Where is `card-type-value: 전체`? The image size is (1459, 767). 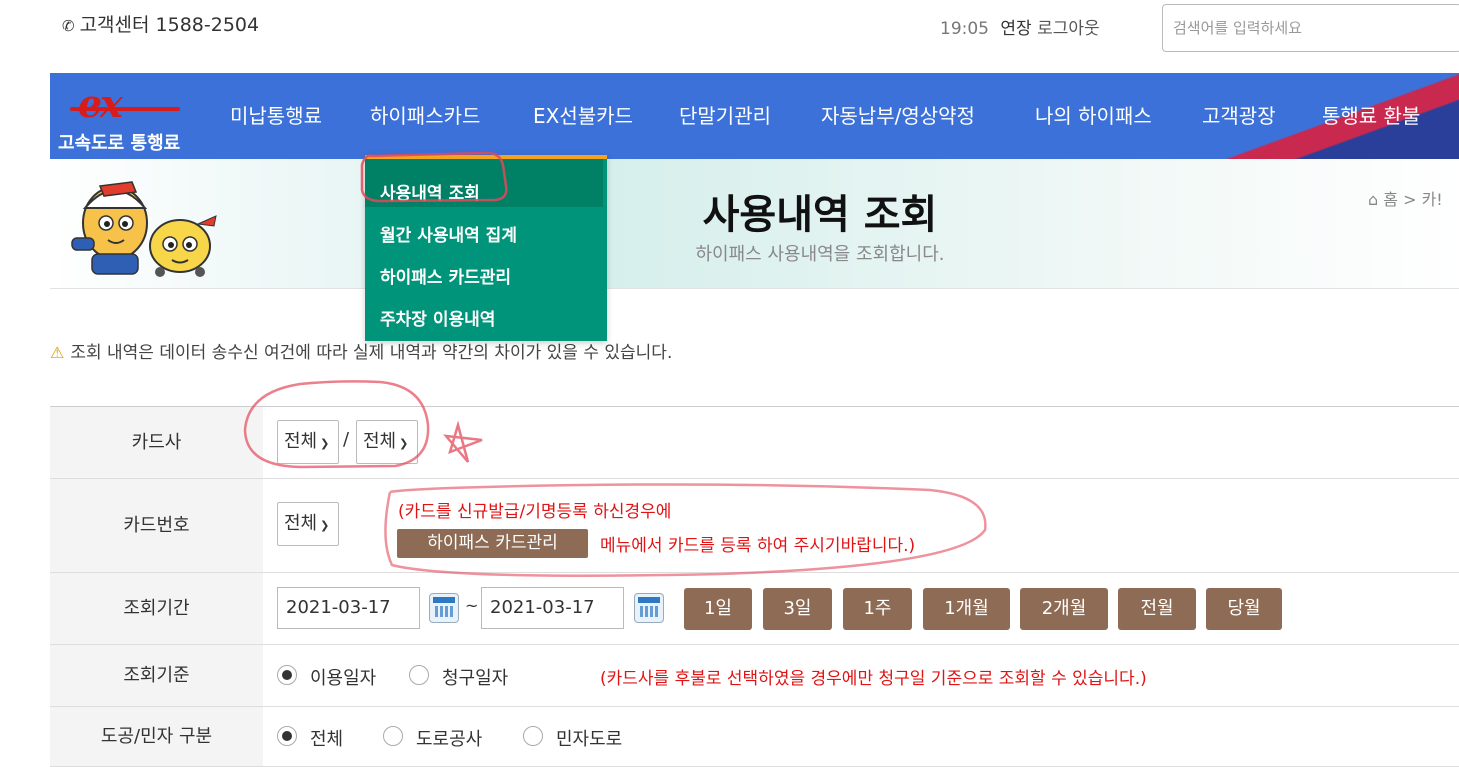
card-type-value: 전체 is located at coordinates (380, 441).